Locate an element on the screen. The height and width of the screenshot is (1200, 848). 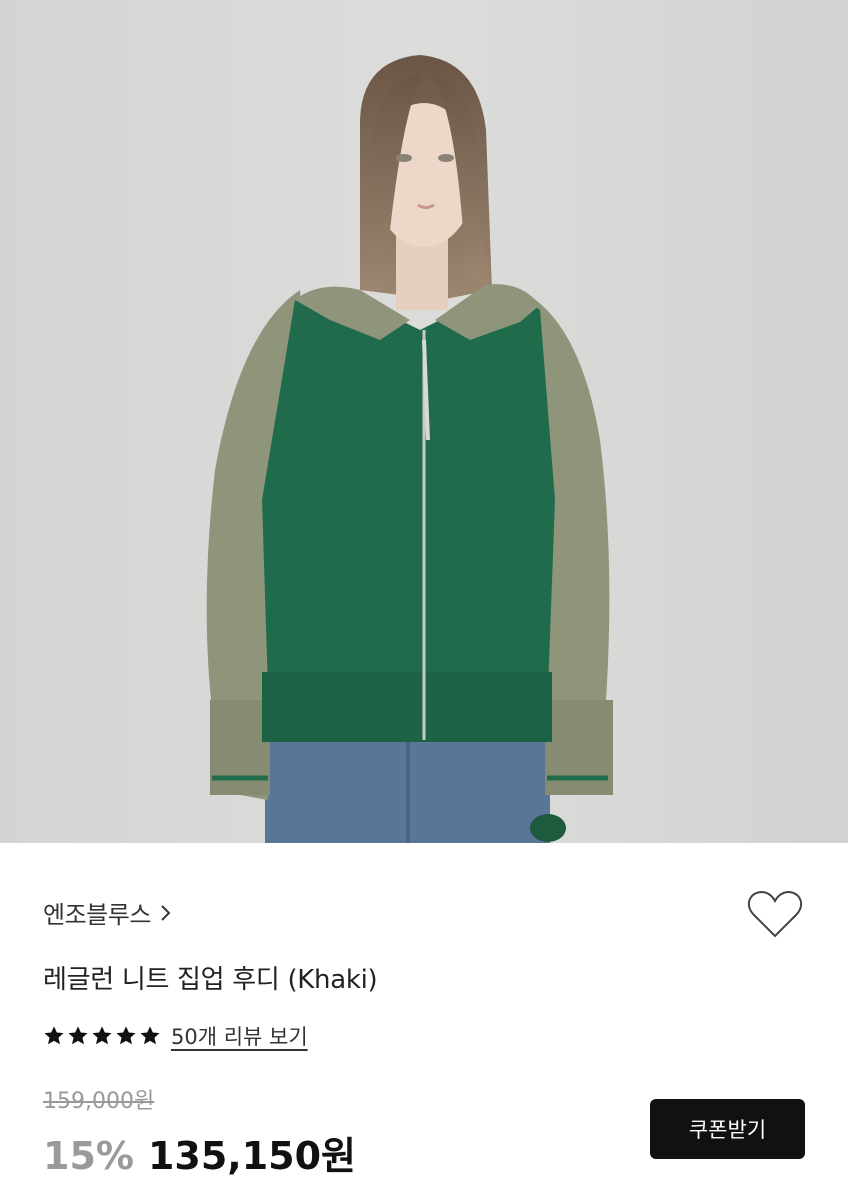
chevron-right-icon is located at coordinates (166, 913).